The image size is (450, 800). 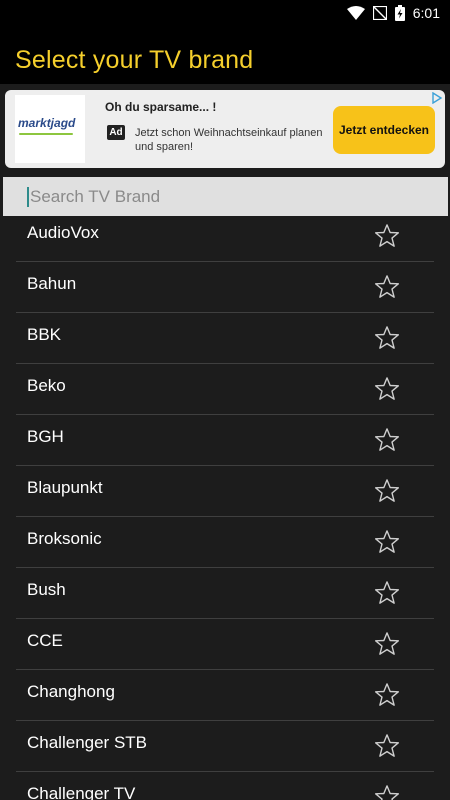 What do you see at coordinates (426, 13) in the screenshot?
I see `status-time: 6:01` at bounding box center [426, 13].